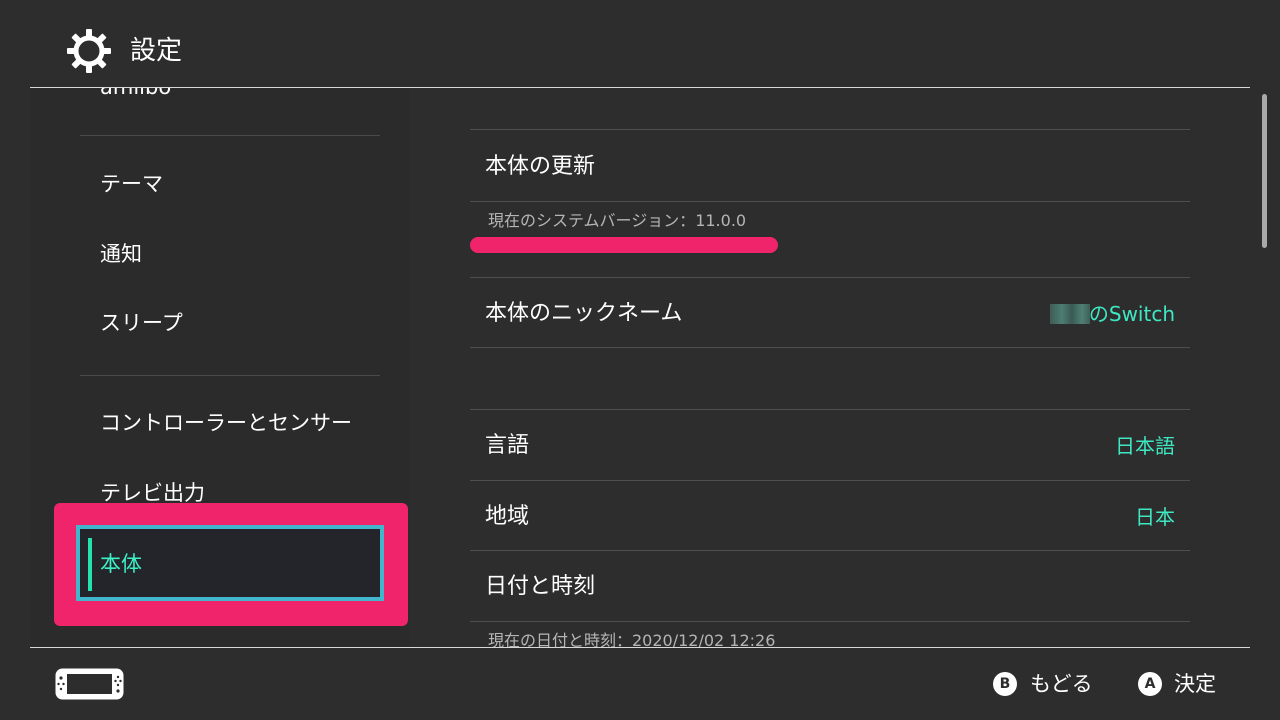 The width and height of the screenshot is (1280, 720). What do you see at coordinates (1145, 446) in the screenshot?
I see `language-value: 日本語` at bounding box center [1145, 446].